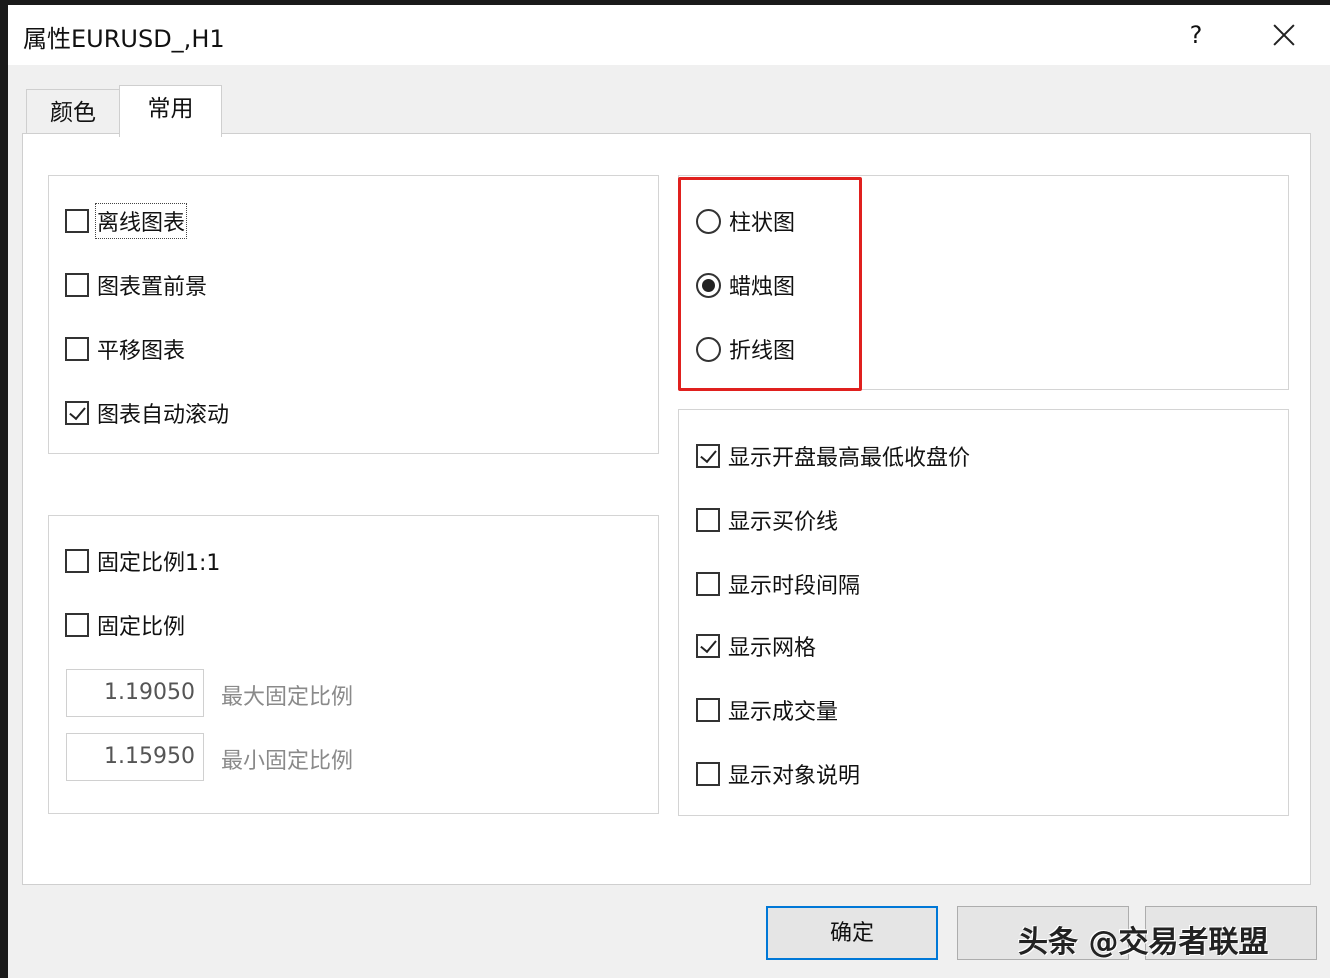 This screenshot has height=978, width=1330. I want to click on show-period-separators-label: 显示时段间隔, so click(794, 586).